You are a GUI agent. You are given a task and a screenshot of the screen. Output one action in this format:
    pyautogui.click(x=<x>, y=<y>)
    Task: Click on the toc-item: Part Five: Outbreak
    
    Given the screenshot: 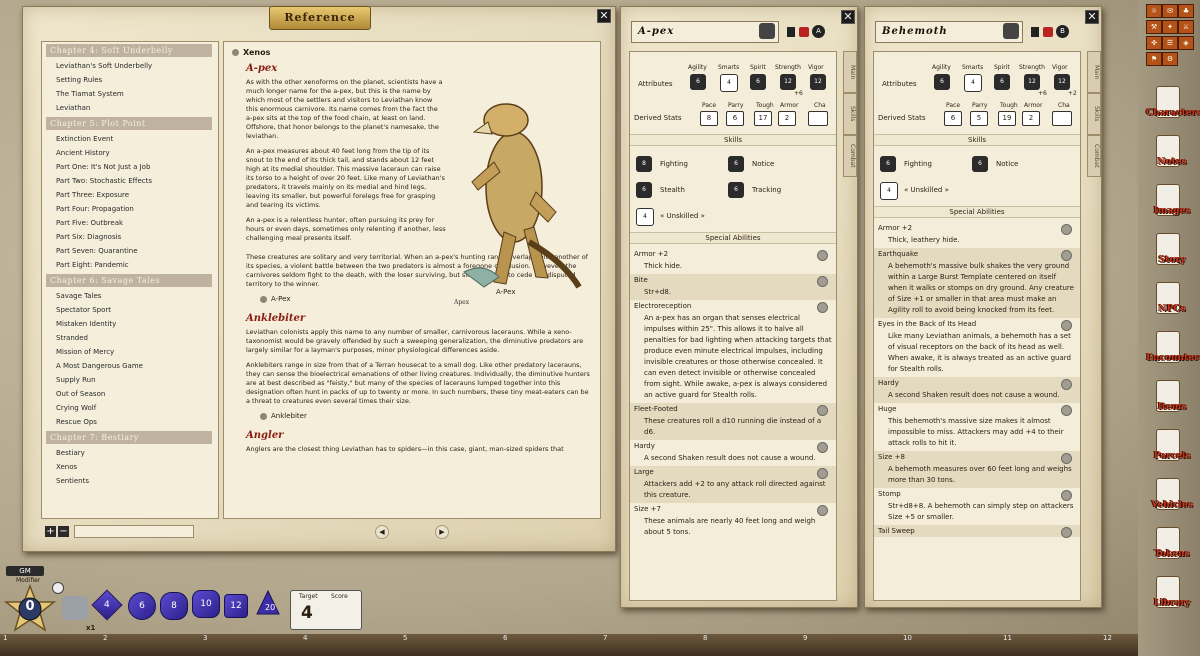 What is the action you would take?
    pyautogui.click(x=130, y=223)
    